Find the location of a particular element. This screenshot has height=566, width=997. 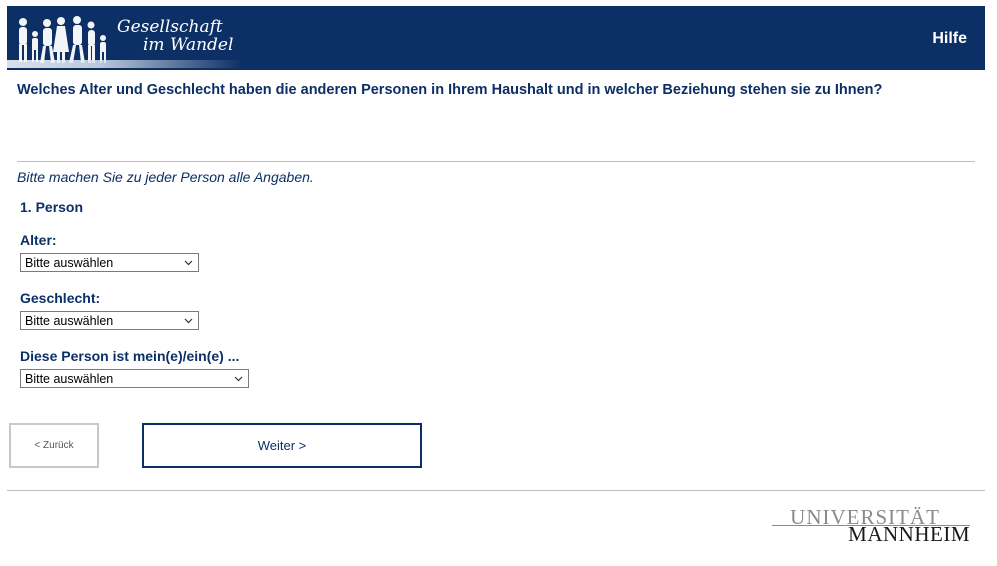

gender-label: Geschlecht: is located at coordinates (60, 298).